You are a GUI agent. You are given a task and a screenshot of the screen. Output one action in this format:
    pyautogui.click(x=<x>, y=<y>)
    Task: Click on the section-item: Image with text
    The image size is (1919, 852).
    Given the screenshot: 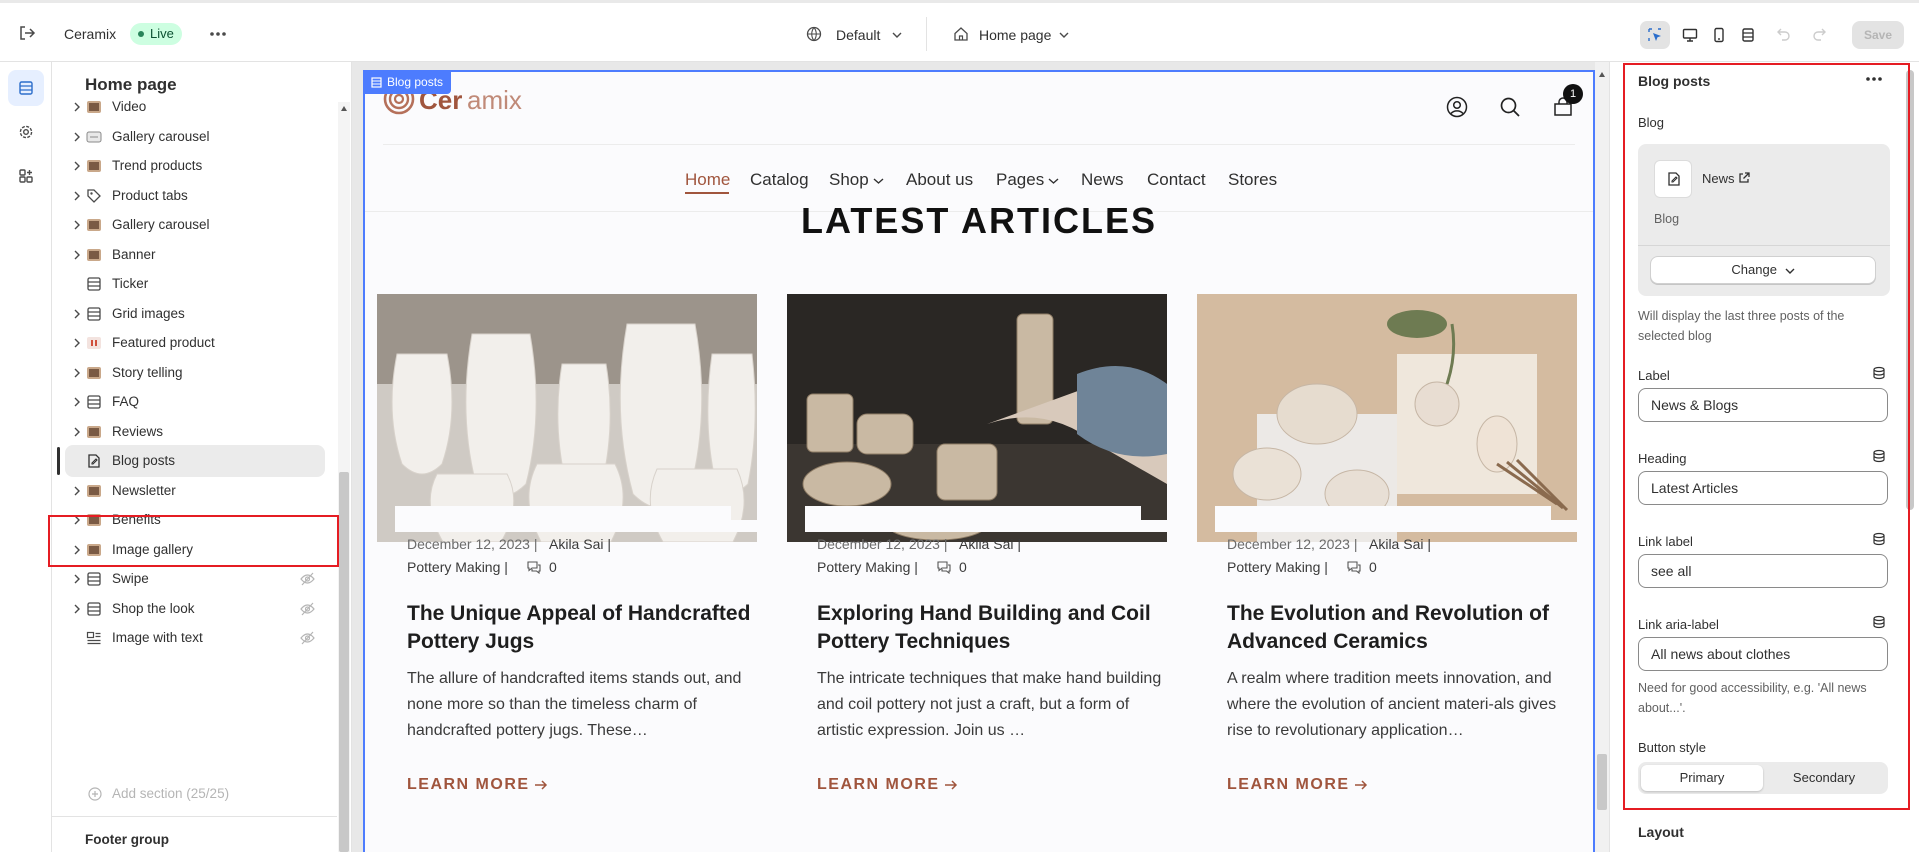 What is the action you would take?
    pyautogui.click(x=194, y=638)
    